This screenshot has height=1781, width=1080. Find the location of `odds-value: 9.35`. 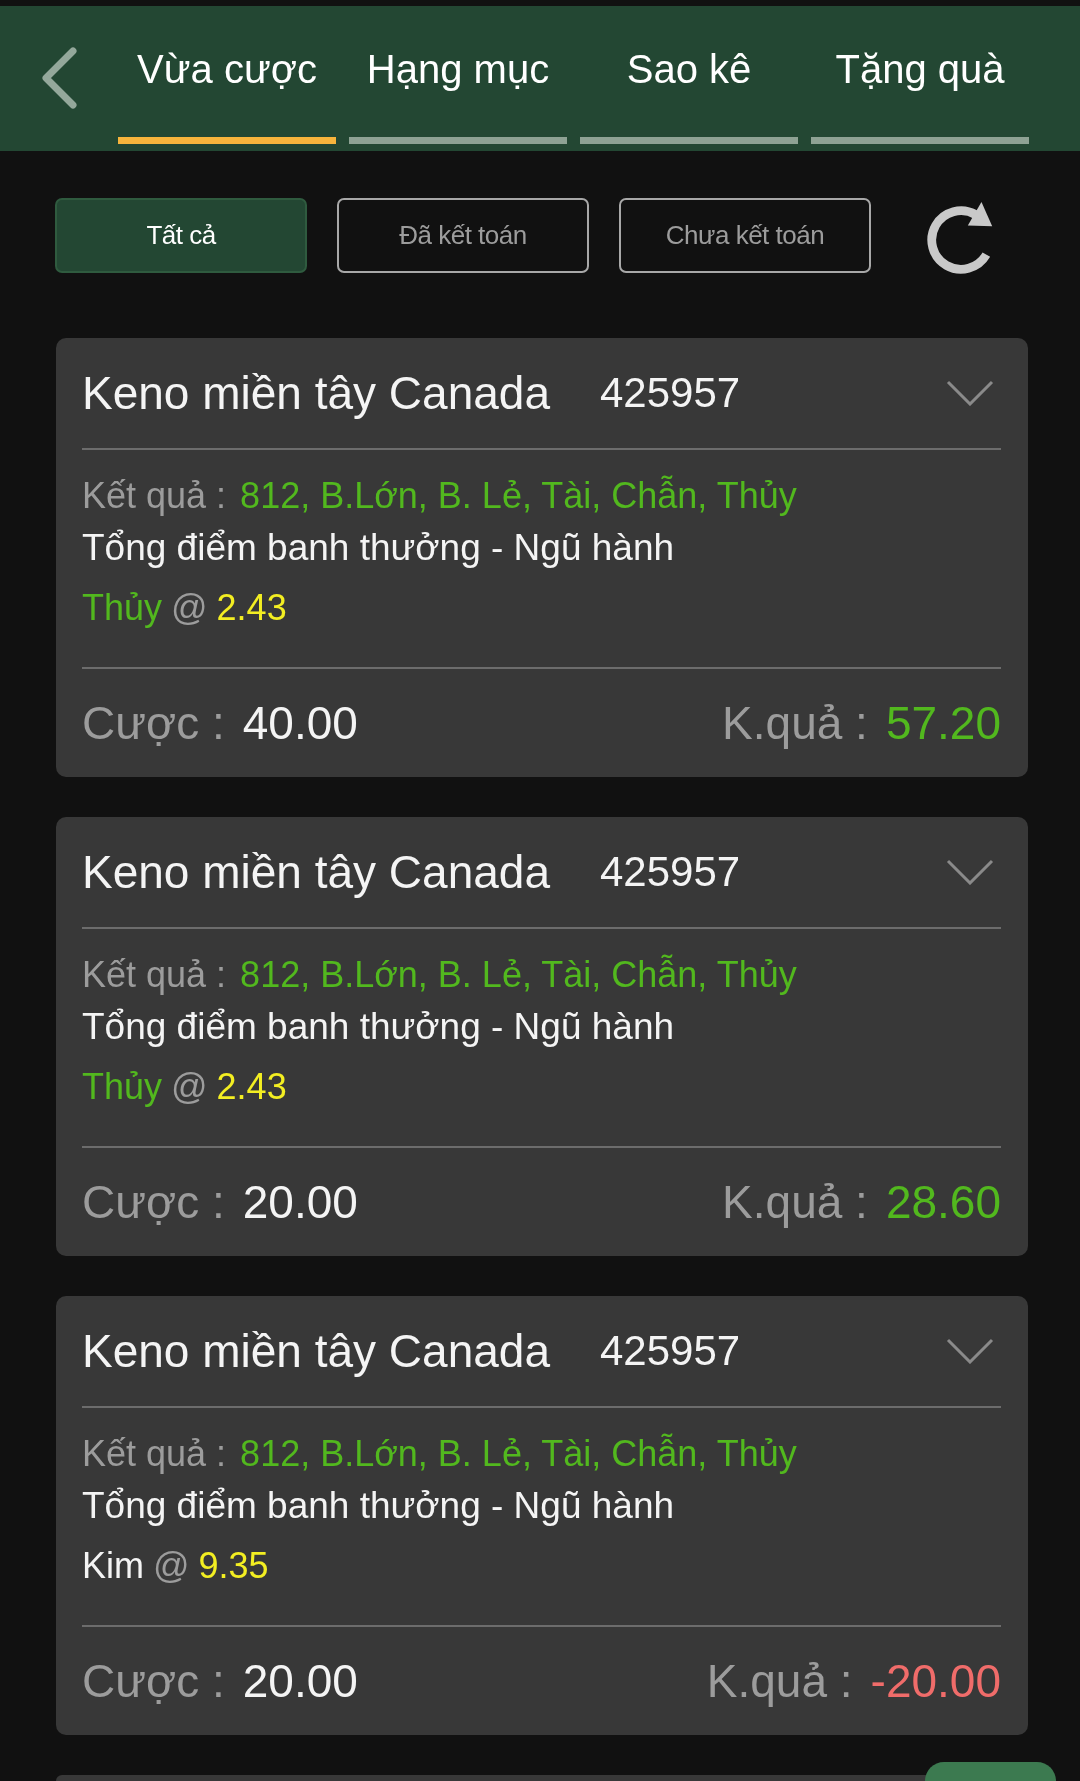

odds-value: 9.35 is located at coordinates (233, 1566).